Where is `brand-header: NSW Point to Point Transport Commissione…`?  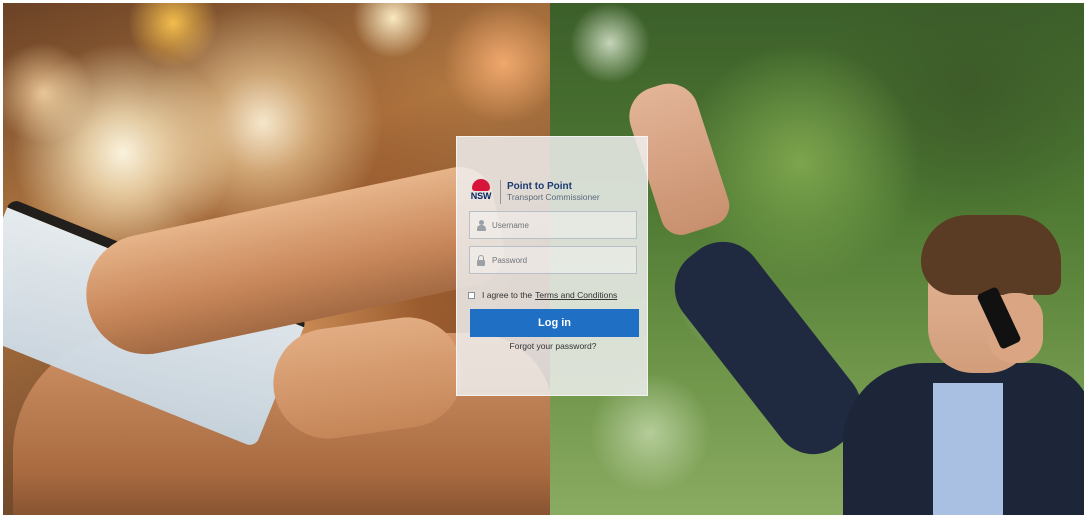
brand-header: NSW Point to Point Transport Commissione… is located at coordinates (555, 192).